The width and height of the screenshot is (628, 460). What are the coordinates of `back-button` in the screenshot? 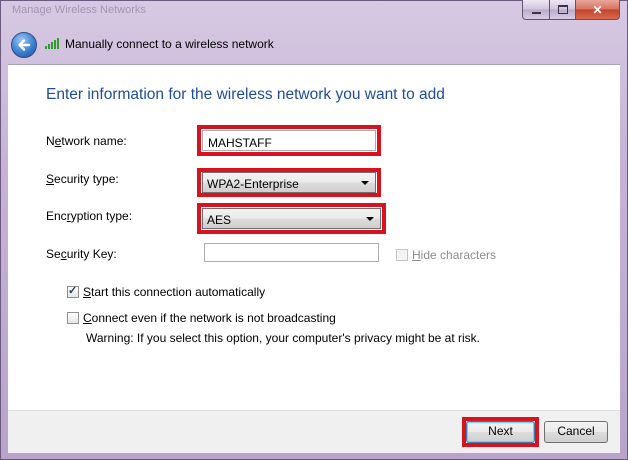 It's located at (24, 45).